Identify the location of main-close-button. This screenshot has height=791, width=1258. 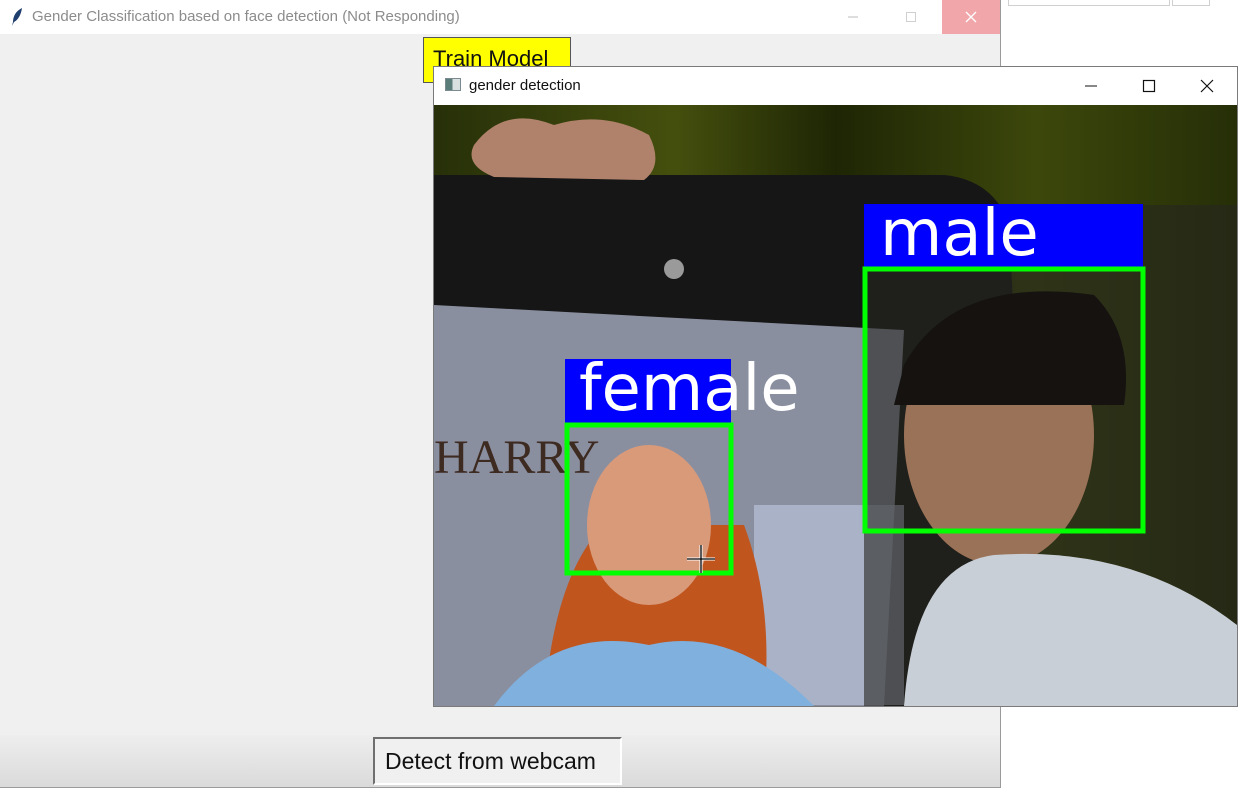
(971, 17).